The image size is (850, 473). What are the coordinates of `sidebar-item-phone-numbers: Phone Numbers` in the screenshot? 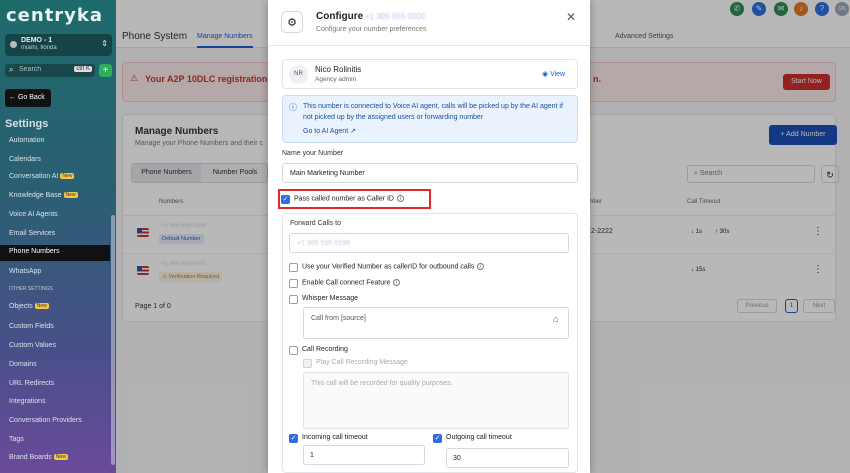 It's located at (55, 253).